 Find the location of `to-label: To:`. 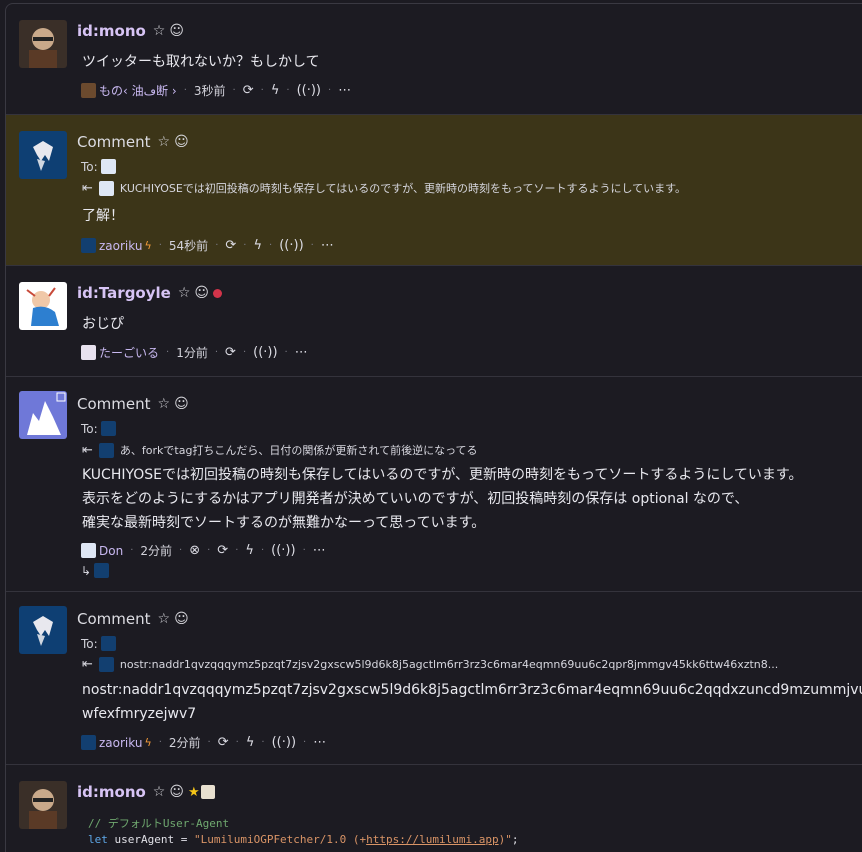

to-label: To: is located at coordinates (89, 428).